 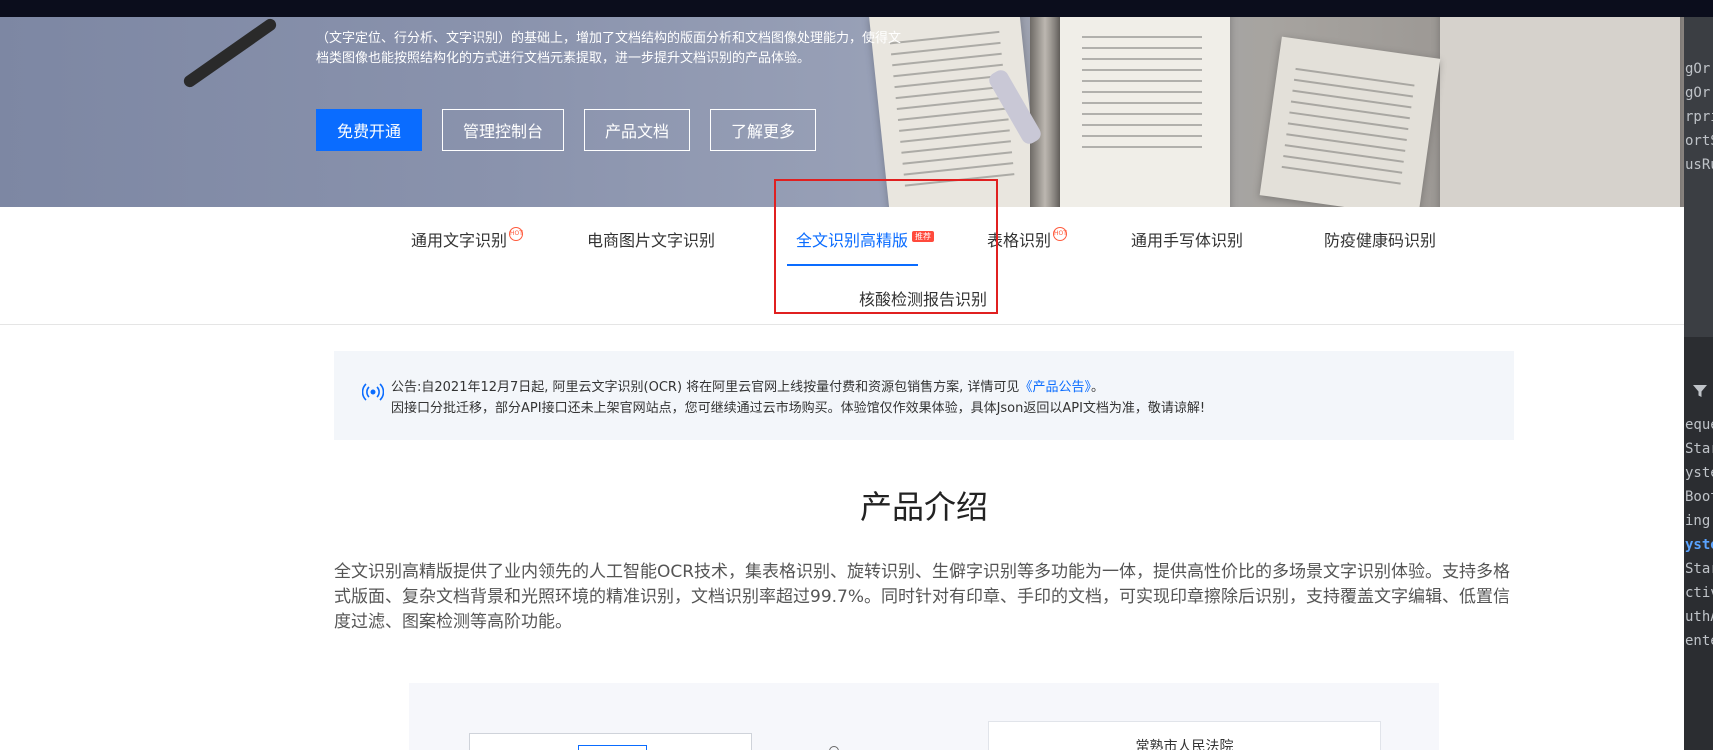 What do you see at coordinates (1699, 117) in the screenshot?
I see `side-panel-text: rpris` at bounding box center [1699, 117].